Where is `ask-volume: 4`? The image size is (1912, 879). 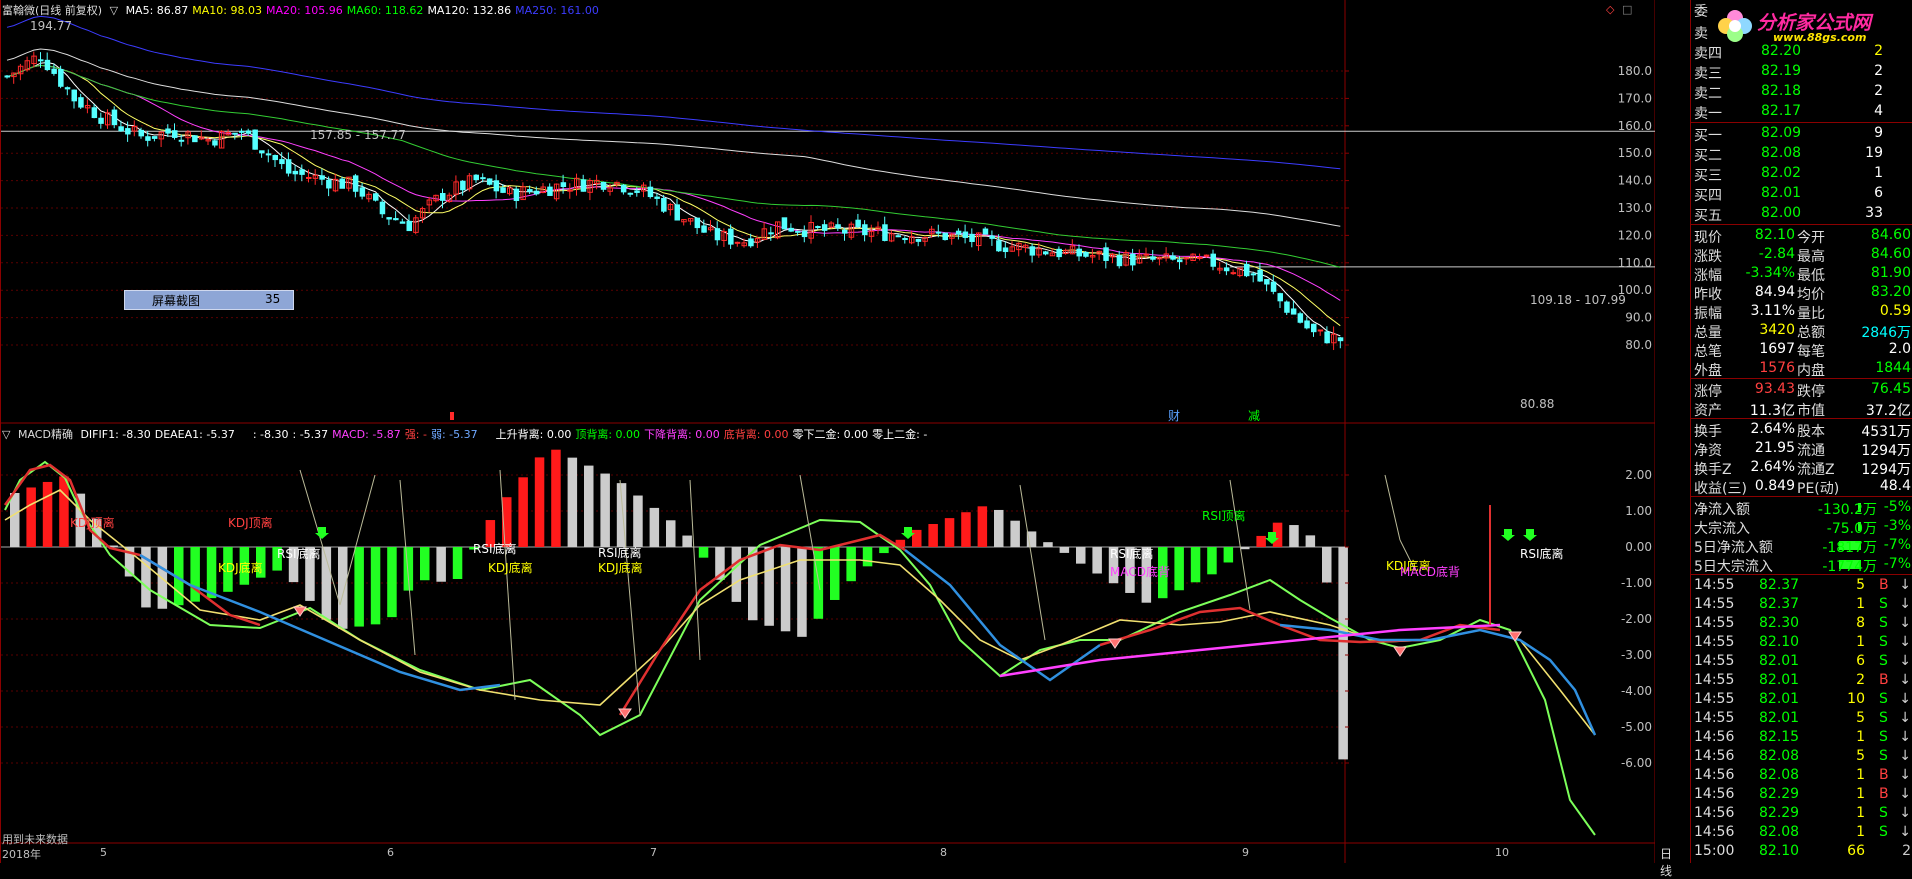 ask-volume: 4 is located at coordinates (1878, 111).